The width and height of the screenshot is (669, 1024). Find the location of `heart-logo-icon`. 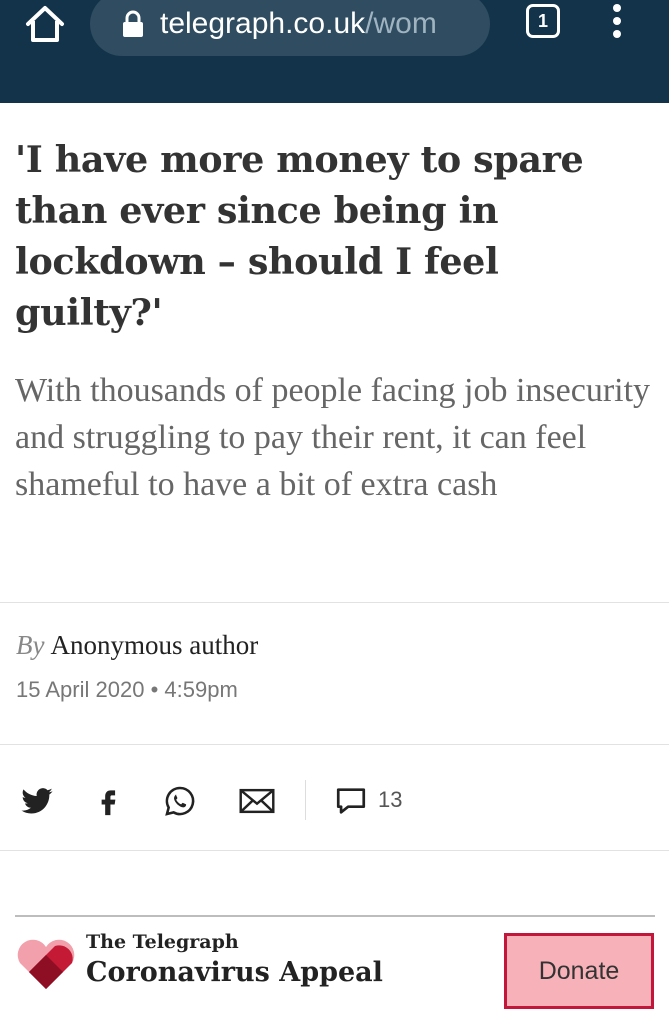

heart-logo-icon is located at coordinates (46, 964).